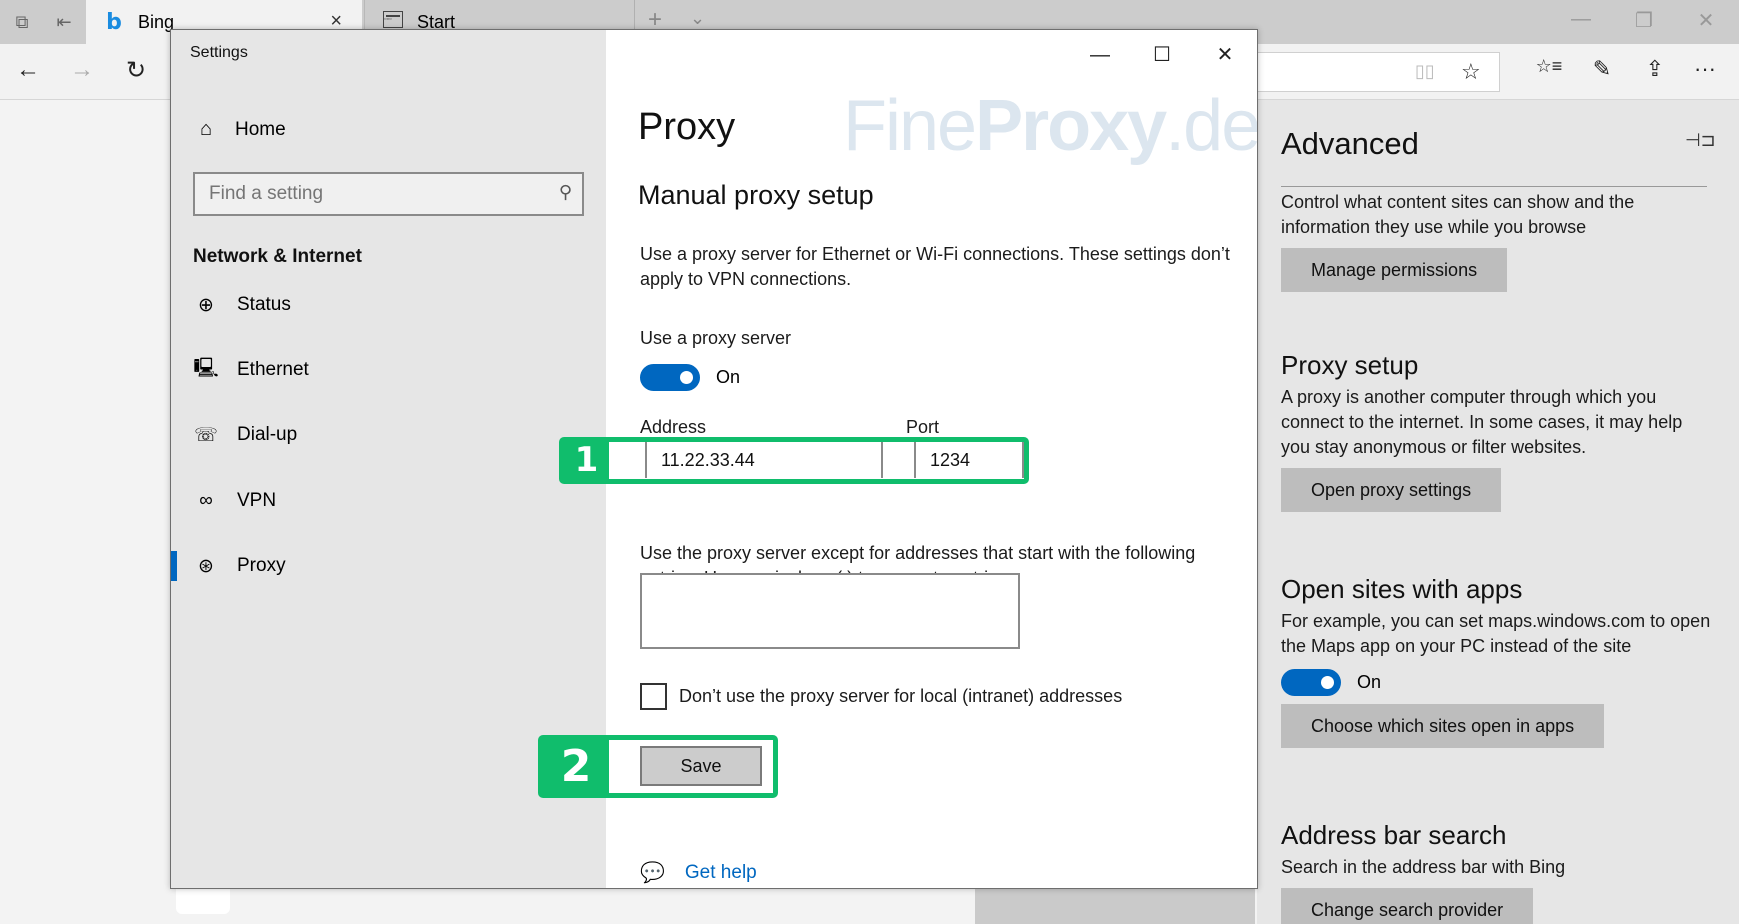  What do you see at coordinates (756, 195) in the screenshot?
I see `section-title: Manual proxy setup` at bounding box center [756, 195].